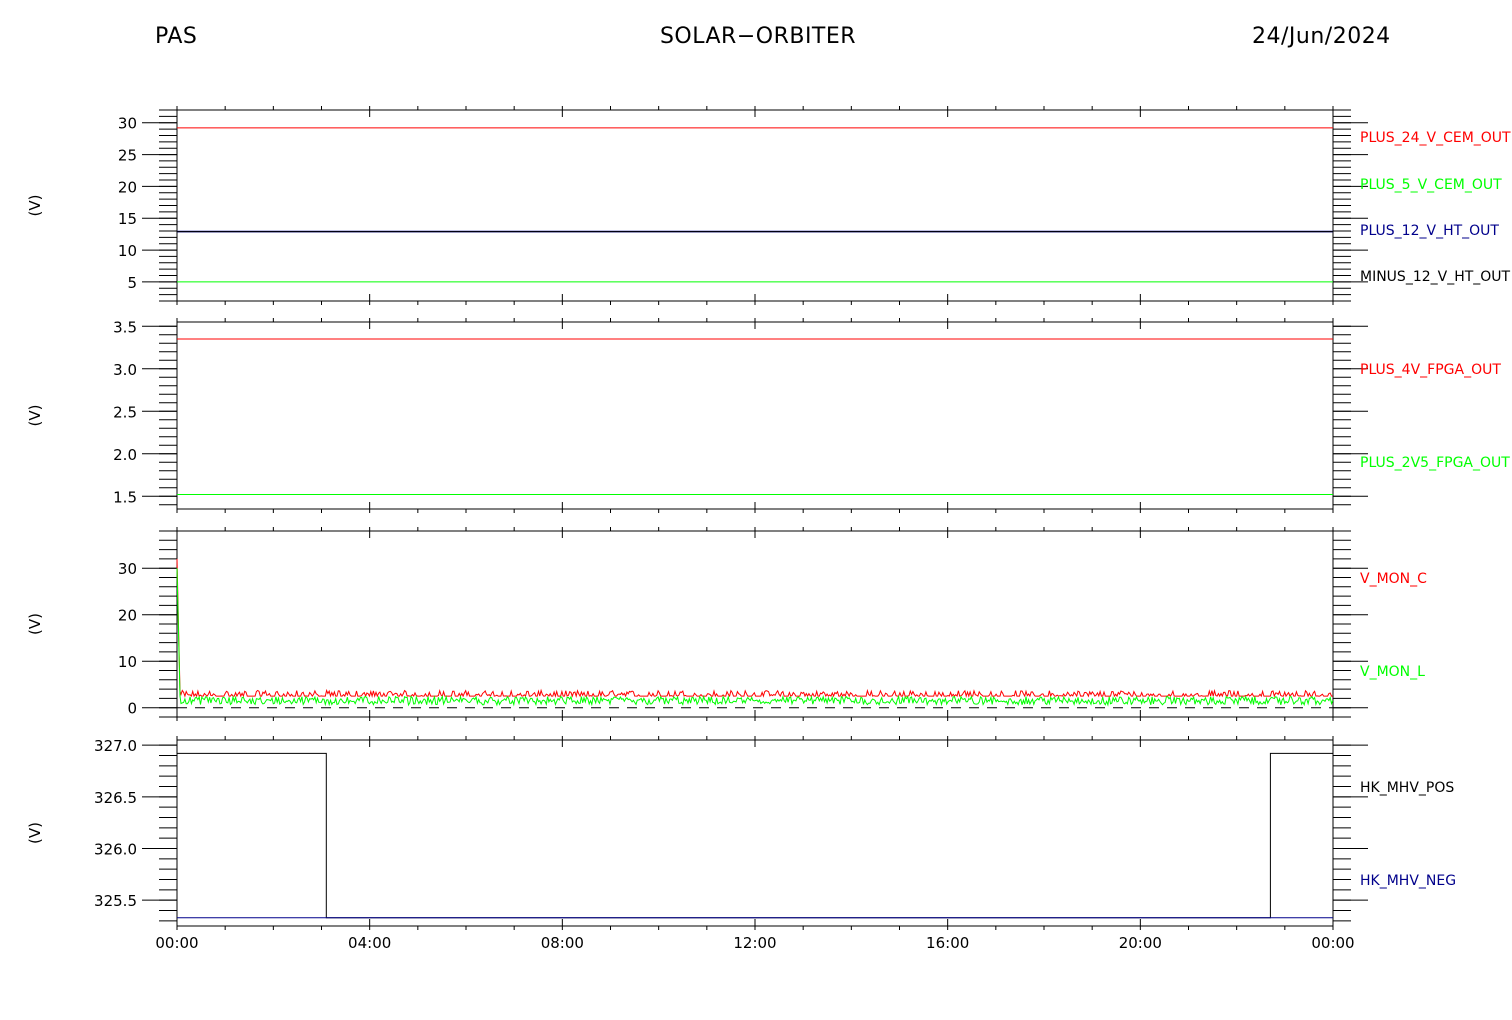  What do you see at coordinates (125, 370) in the screenshot?
I see `y-tick-label: 3.0` at bounding box center [125, 370].